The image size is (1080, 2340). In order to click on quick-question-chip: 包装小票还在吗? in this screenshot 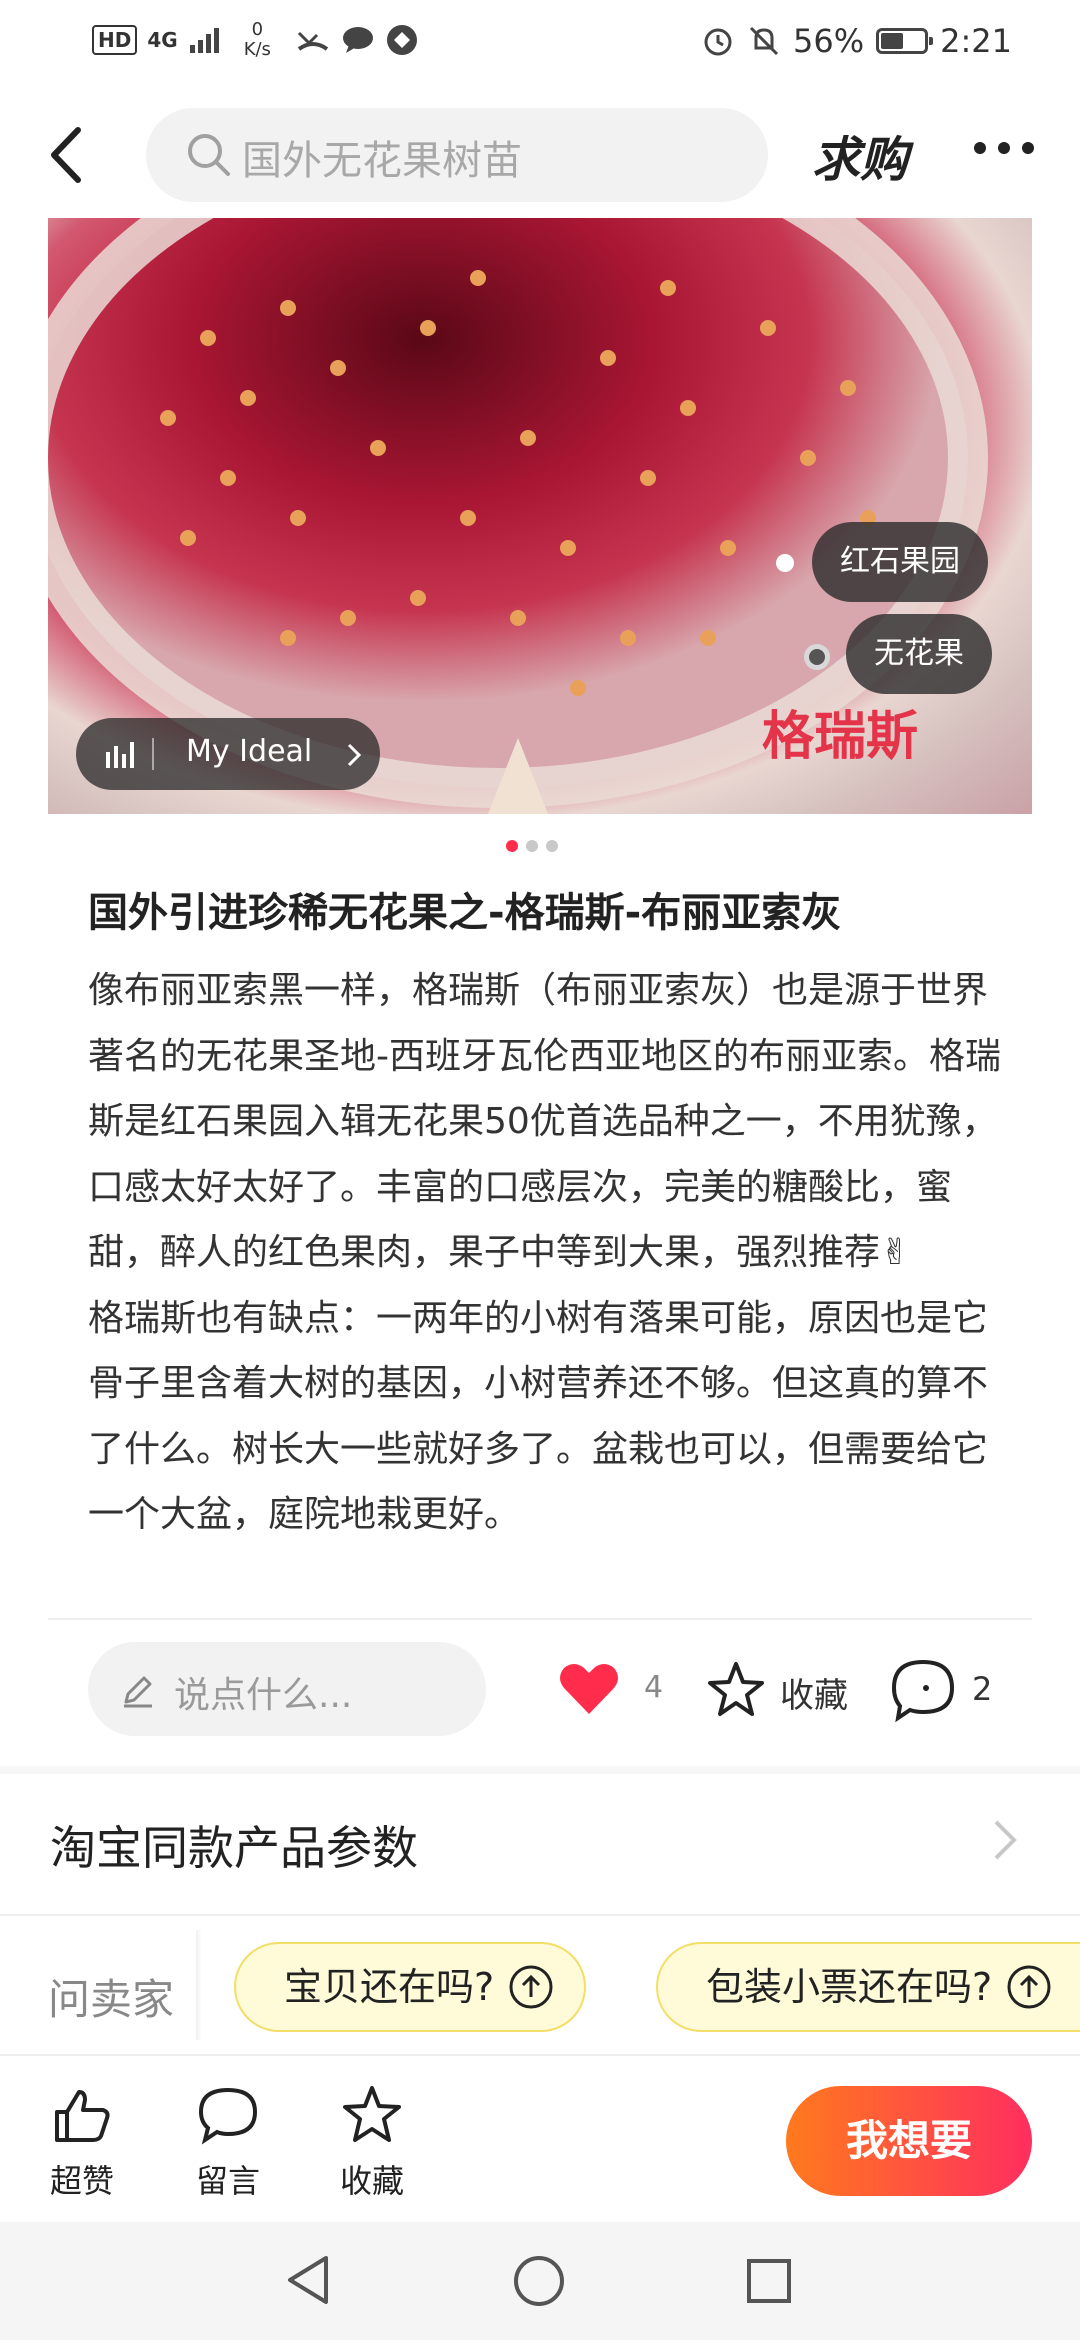, I will do `click(868, 1987)`.